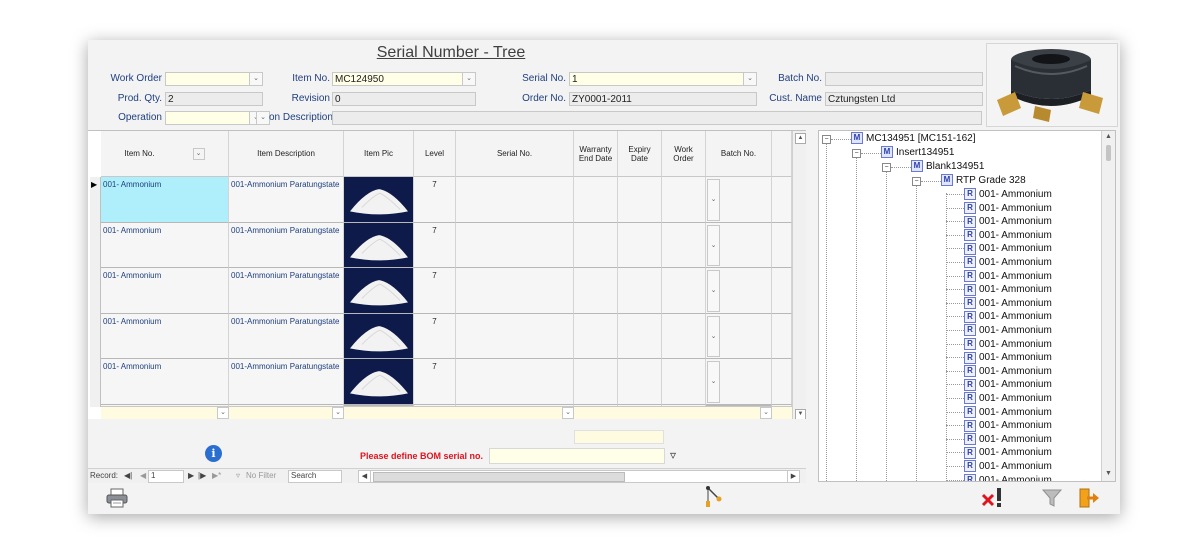 Image resolution: width=1200 pixels, height=552 pixels. Describe the element at coordinates (917, 152) in the screenshot. I see `tree-node-insert: M Insert134951` at that location.